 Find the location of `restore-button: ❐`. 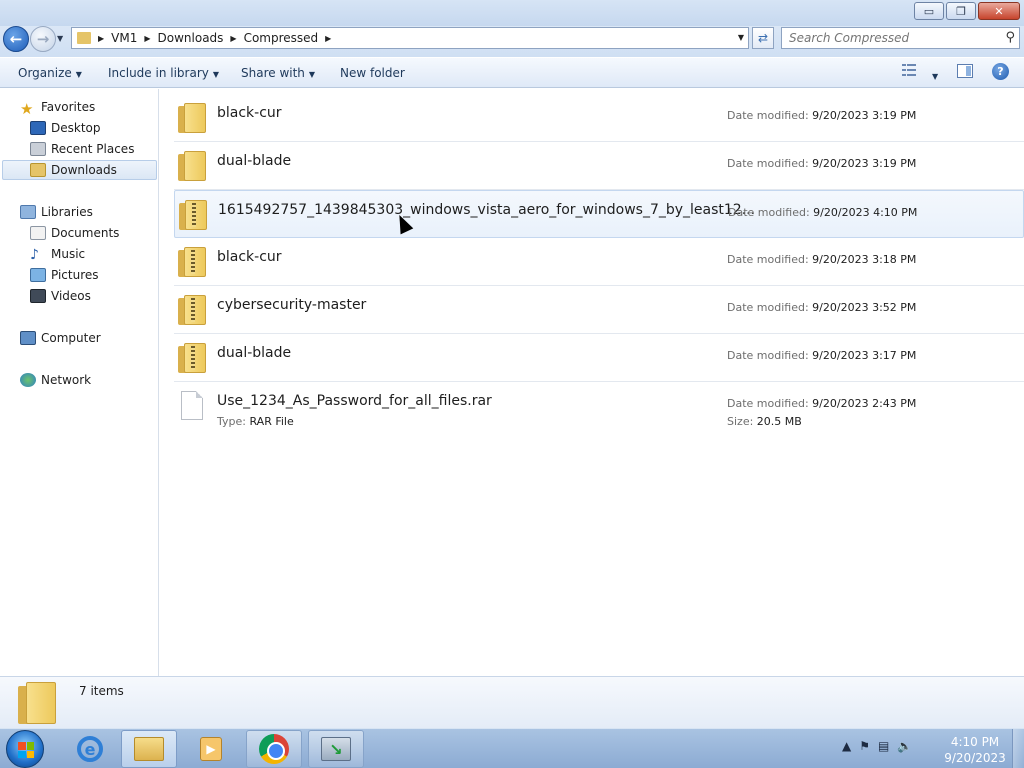

restore-button: ❐ is located at coordinates (961, 11).